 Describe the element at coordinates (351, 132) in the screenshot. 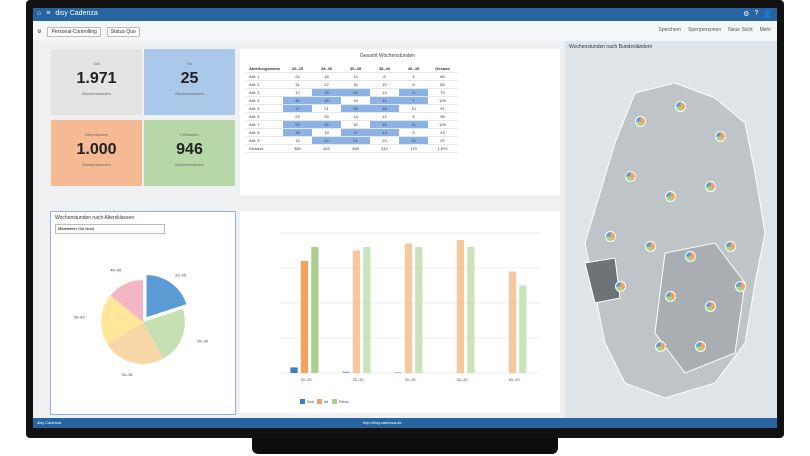

I see `pivot-row: Abt. 8 35 19 17 13 9 93` at that location.